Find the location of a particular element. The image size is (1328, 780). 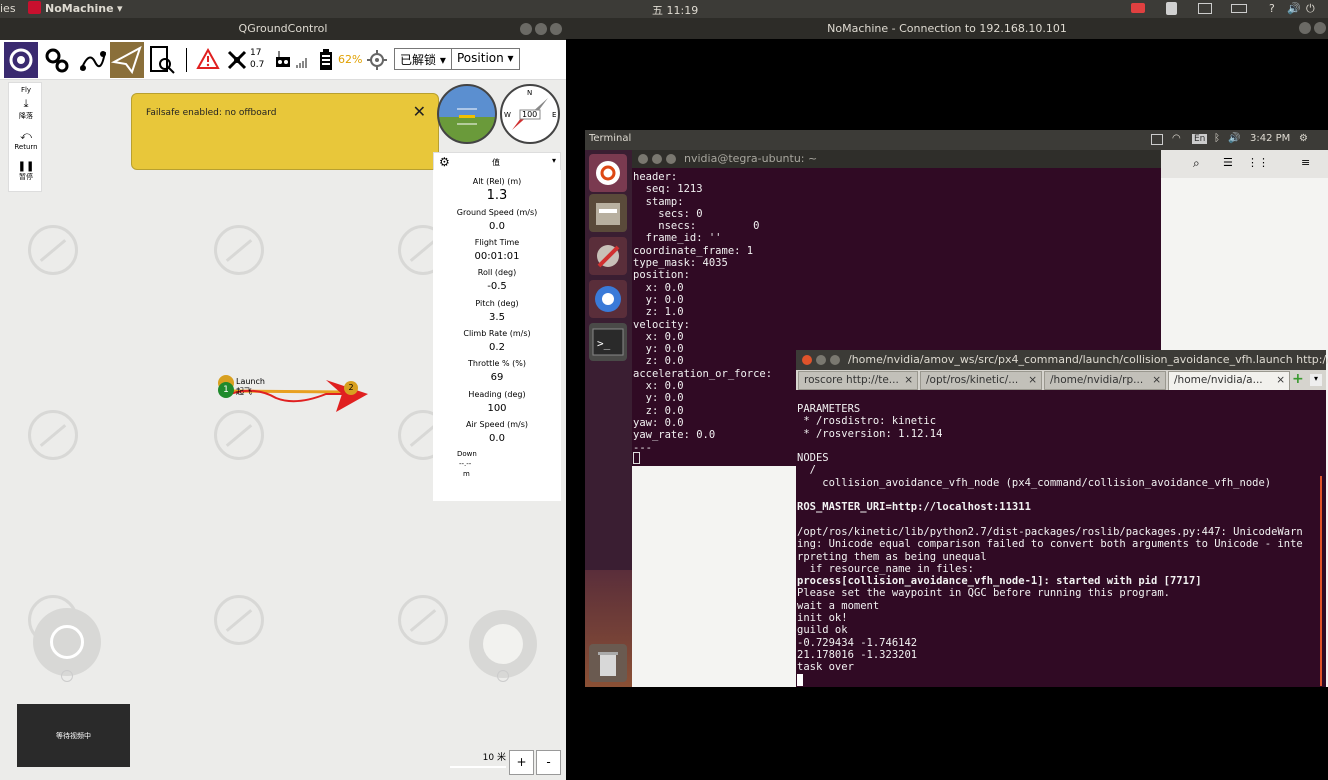

tool-pause: ❚❚ 暂停 is located at coordinates (26, 171).